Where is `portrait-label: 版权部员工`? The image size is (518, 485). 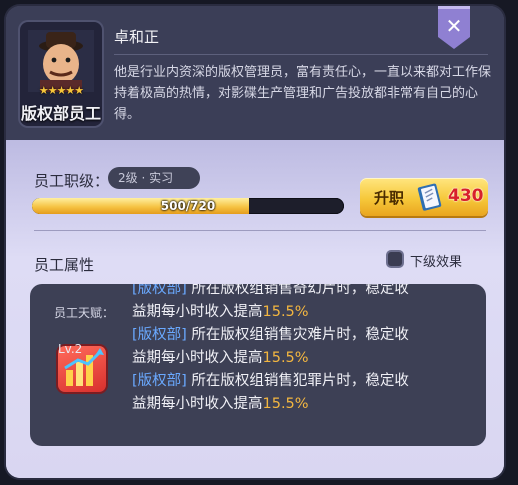
portrait-label: 版权部员工 is located at coordinates (60, 113).